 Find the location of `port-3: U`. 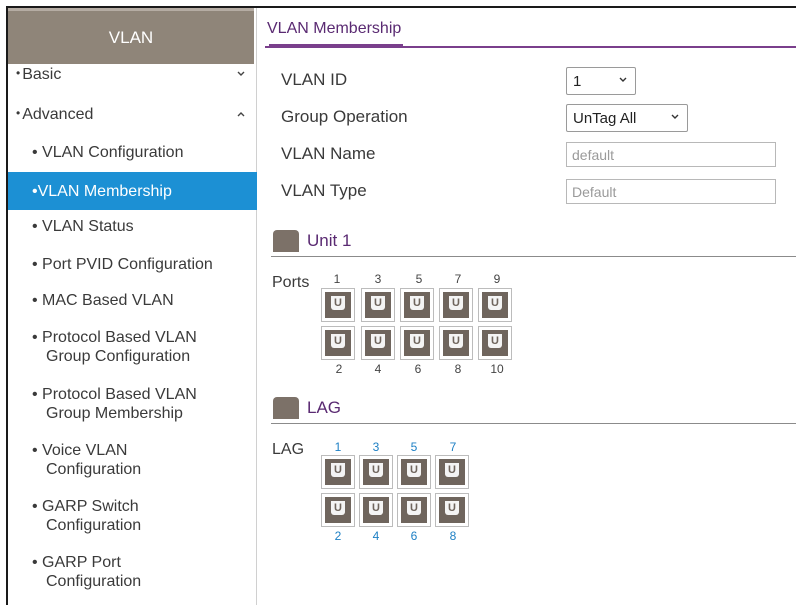

port-3: U is located at coordinates (378, 305).